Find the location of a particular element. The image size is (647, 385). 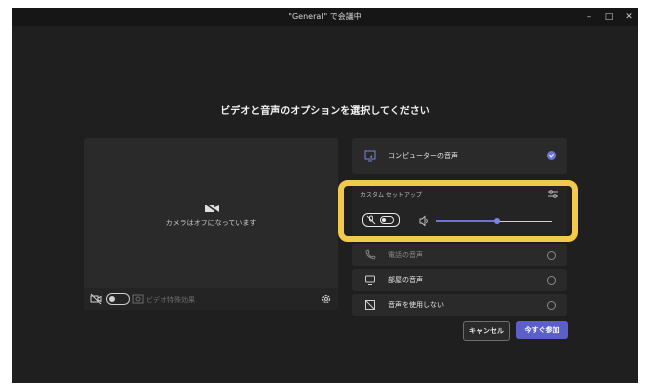

custom-setup-panel: カスタム セットアップ is located at coordinates (458, 211).